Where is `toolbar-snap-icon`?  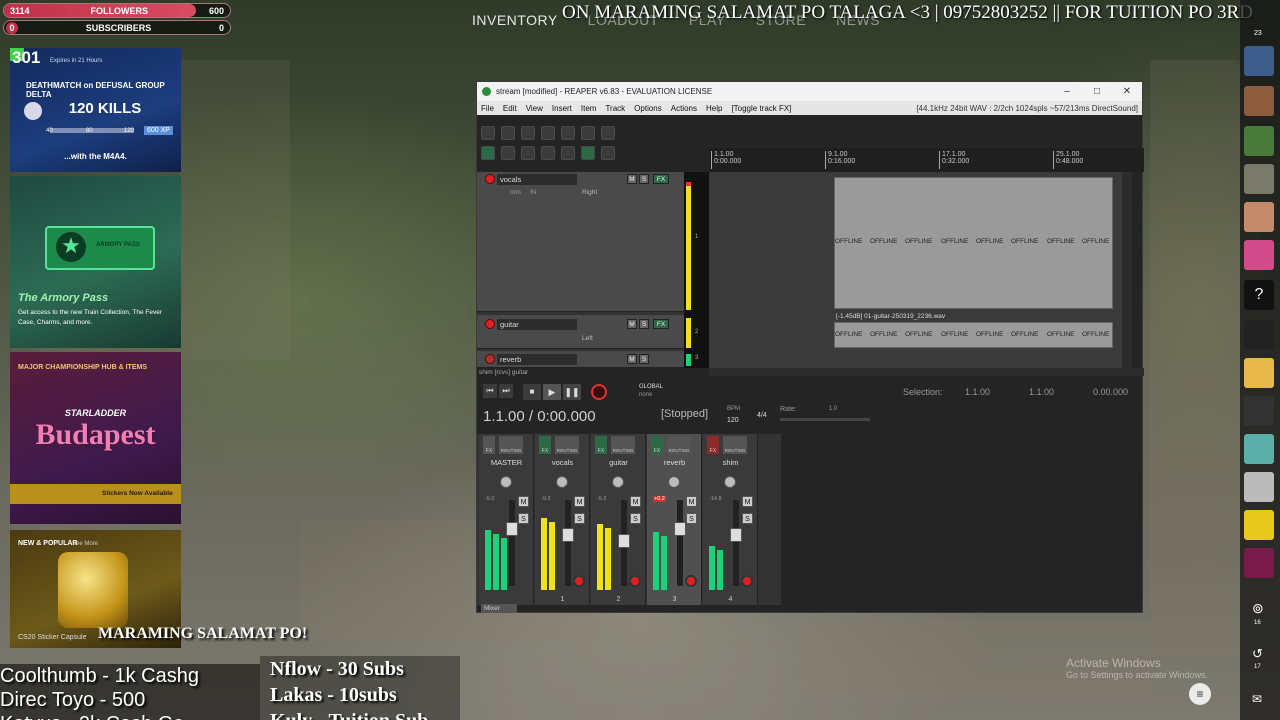 toolbar-snap-icon is located at coordinates (508, 153).